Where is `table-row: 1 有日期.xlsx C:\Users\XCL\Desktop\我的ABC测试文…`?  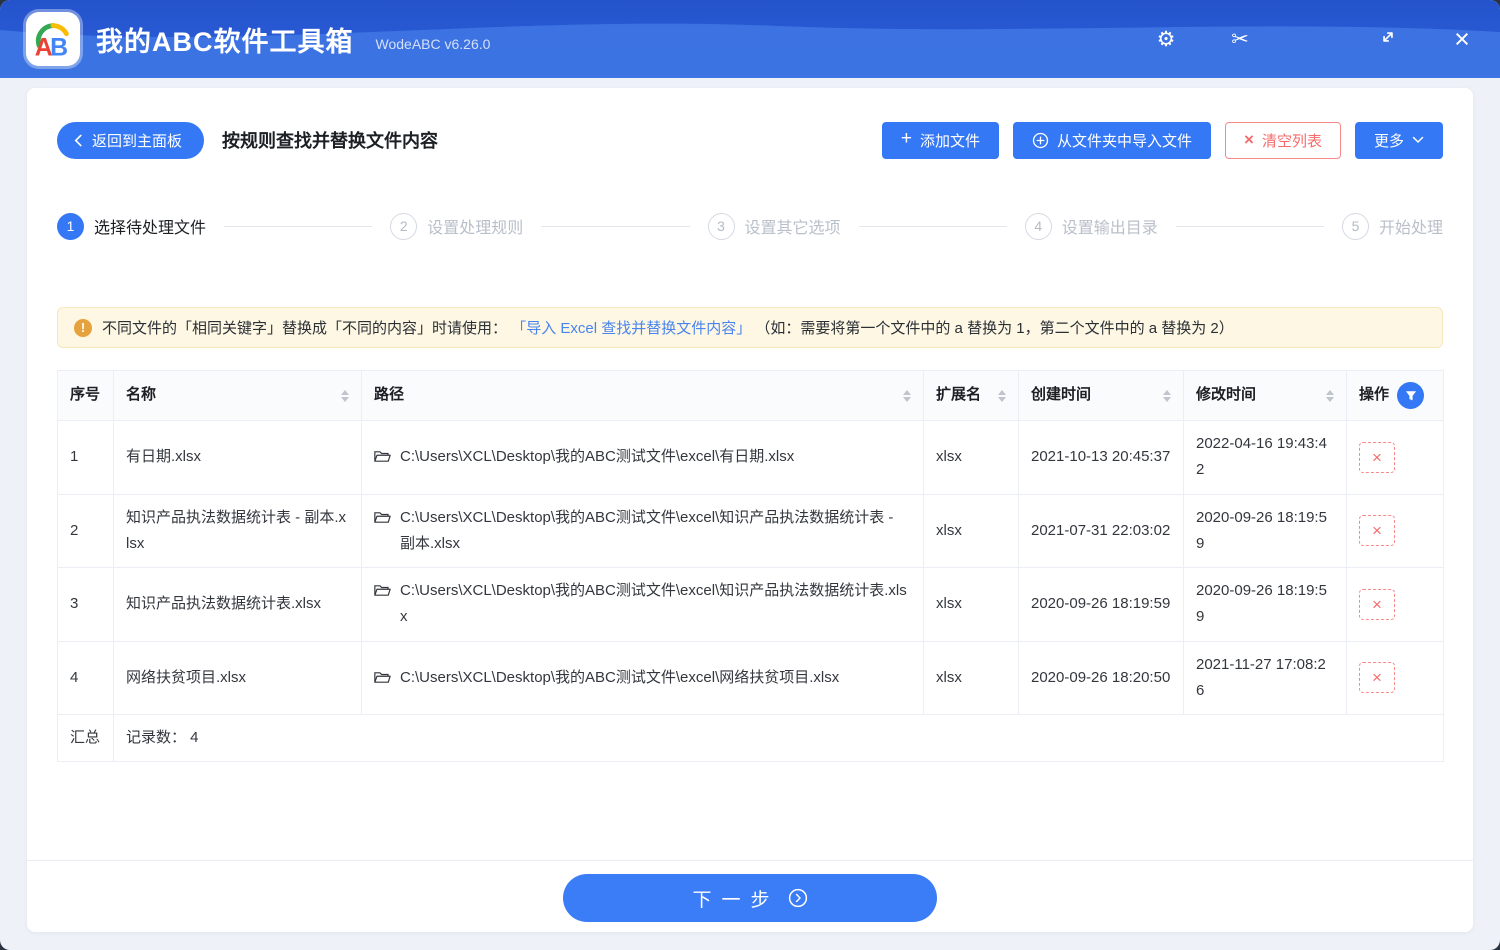
table-row: 1 有日期.xlsx C:\Users\XCL\Desktop\我的ABC测试文… is located at coordinates (750, 457).